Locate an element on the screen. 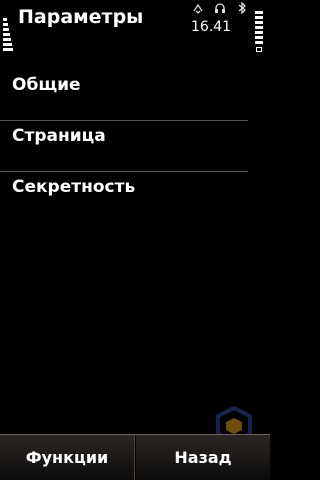 Image resolution: width=320 pixels, height=480 pixels. list-item-label: Секретность is located at coordinates (74, 187).